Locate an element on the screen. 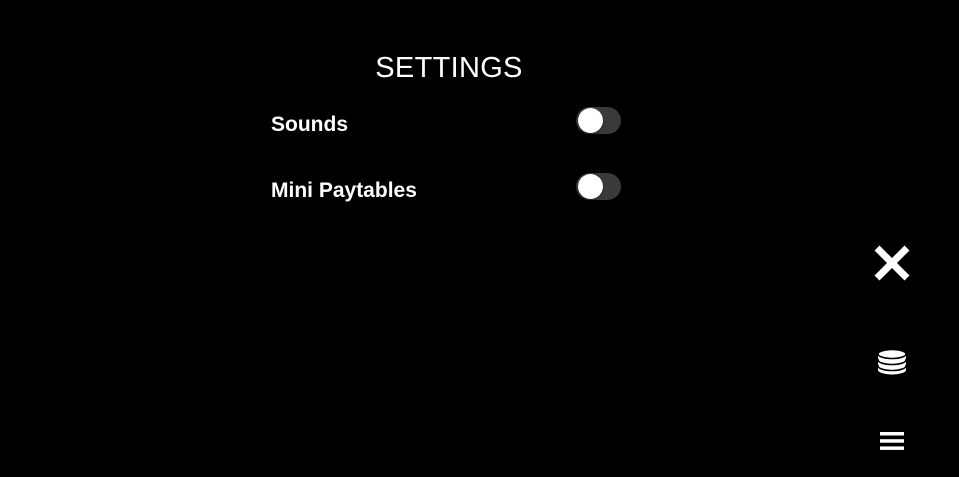  mini-paytables-label: Mini Paytables is located at coordinates (344, 190).